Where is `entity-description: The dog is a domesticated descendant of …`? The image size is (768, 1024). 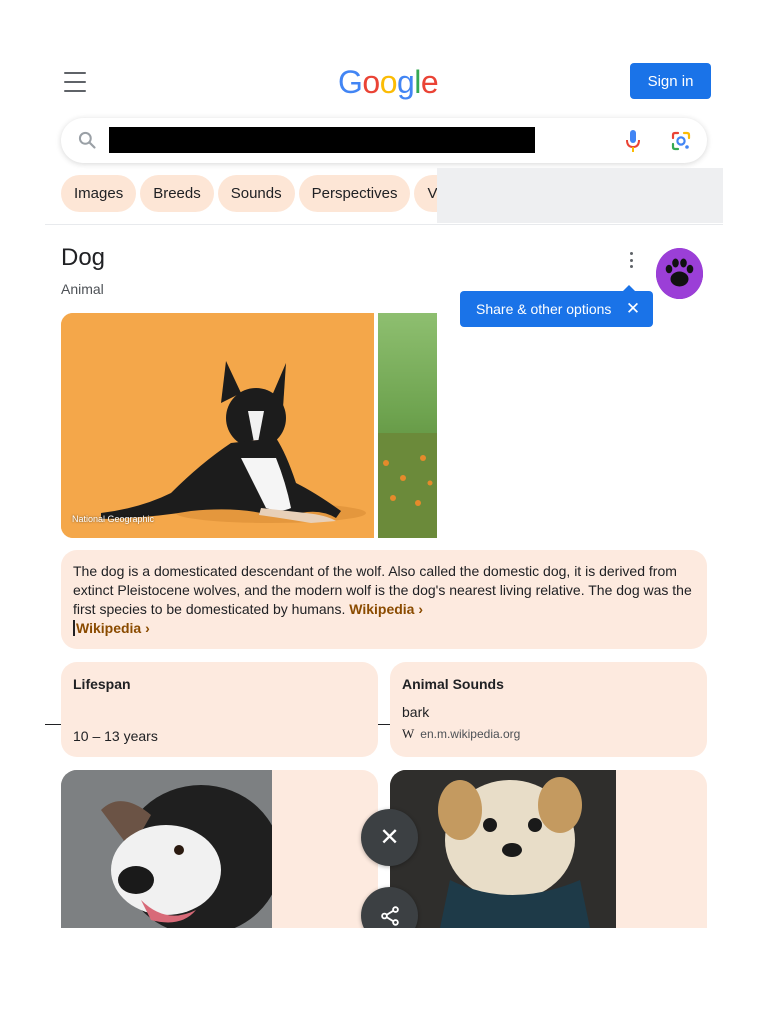
entity-description: The dog is a domesticated descendant of … is located at coordinates (384, 599).